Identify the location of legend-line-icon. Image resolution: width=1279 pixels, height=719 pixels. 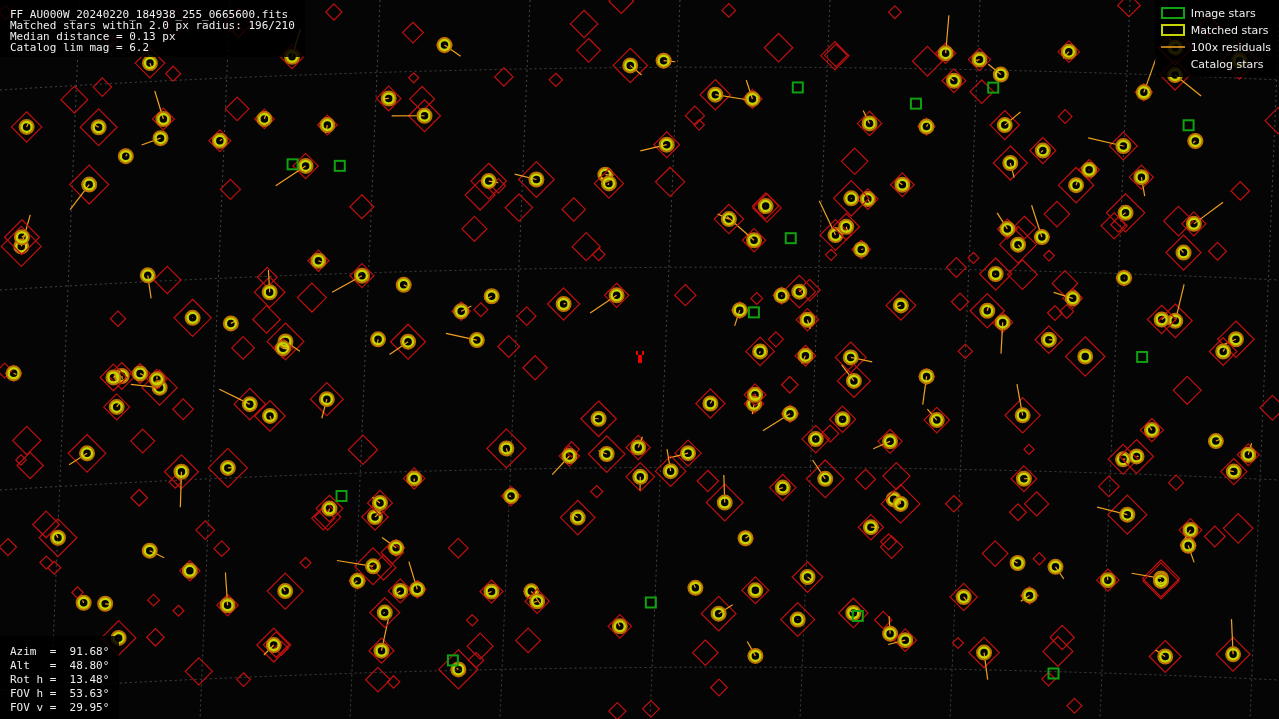
(1172, 47).